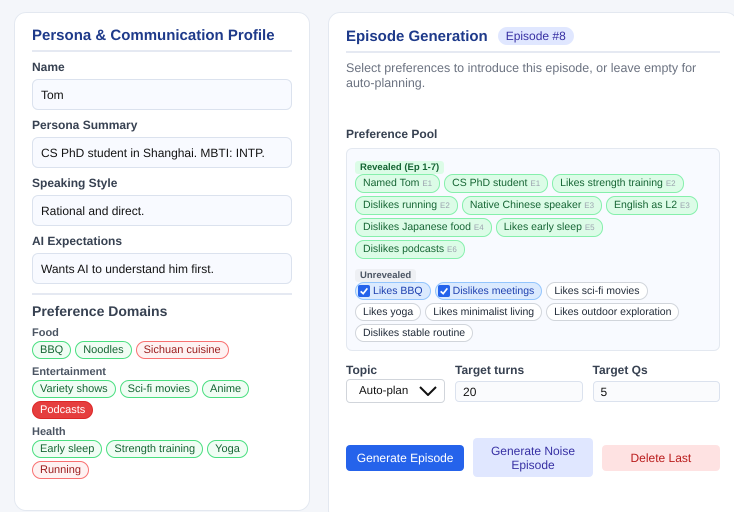  Describe the element at coordinates (103, 350) in the screenshot. I see `preference-tag: Noodles` at that location.